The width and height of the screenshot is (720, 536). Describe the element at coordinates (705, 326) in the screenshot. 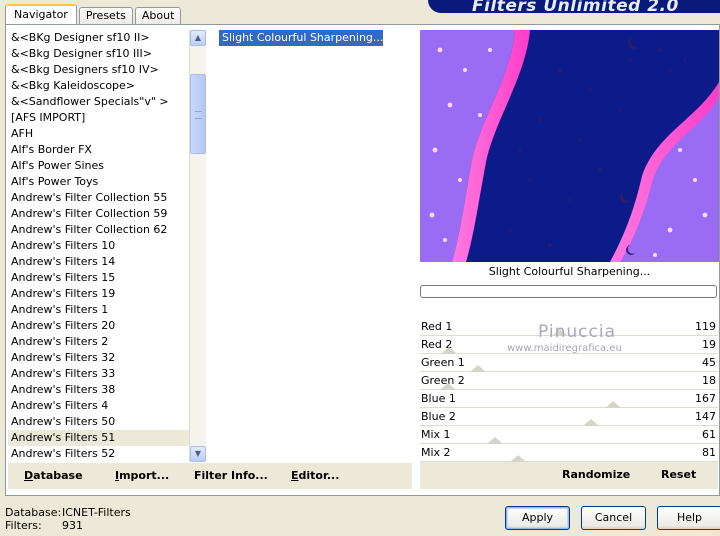

I see `slider-value: 119` at that location.